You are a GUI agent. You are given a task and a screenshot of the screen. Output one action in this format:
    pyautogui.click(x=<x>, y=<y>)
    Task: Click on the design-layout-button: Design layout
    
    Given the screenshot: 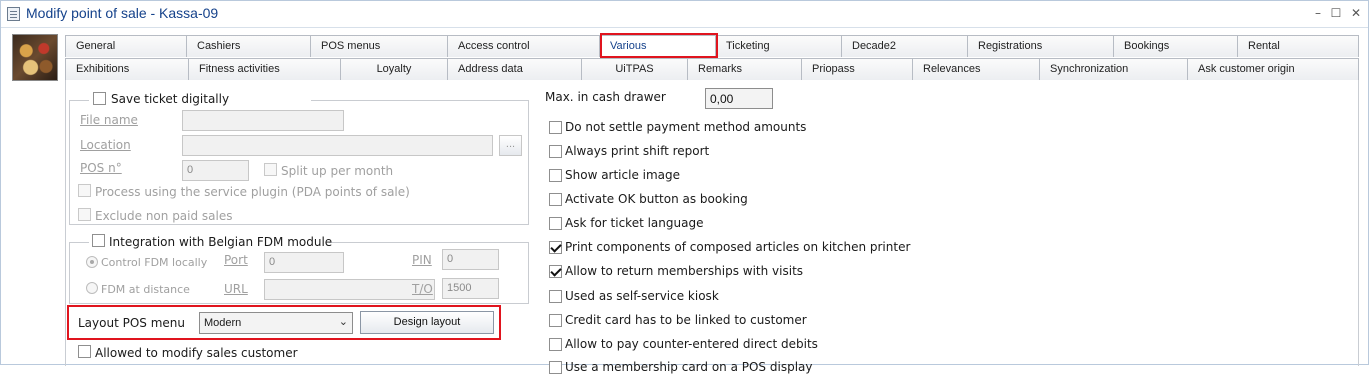 What is the action you would take?
    pyautogui.click(x=427, y=322)
    